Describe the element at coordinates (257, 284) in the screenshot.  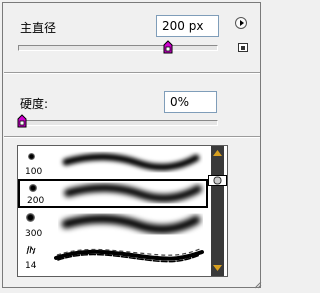
I see `resize-grip-icon` at that location.